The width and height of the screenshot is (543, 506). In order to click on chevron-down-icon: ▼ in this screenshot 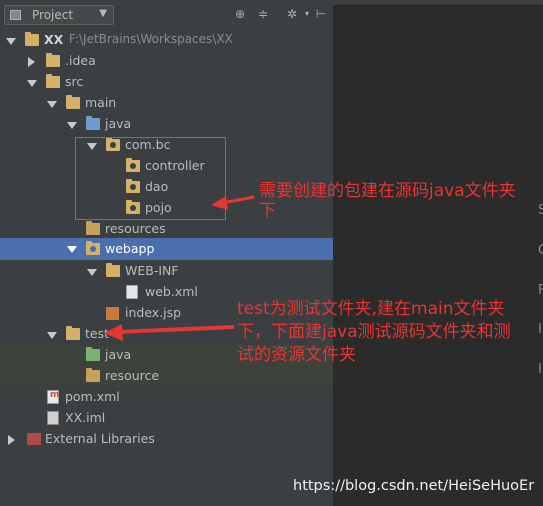, I will do `click(103, 13)`.